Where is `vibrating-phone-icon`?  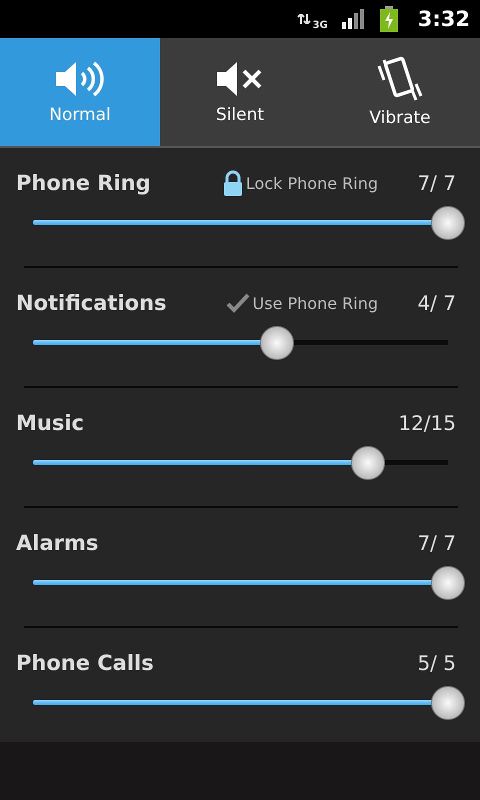 vibrating-phone-icon is located at coordinates (400, 79).